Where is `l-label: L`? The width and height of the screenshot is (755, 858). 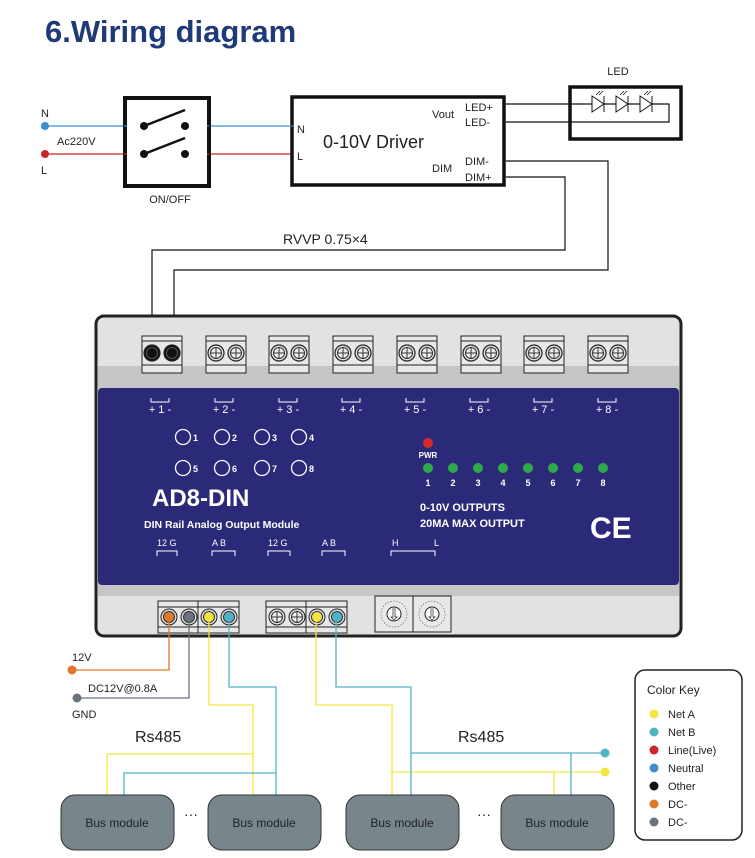
l-label: L is located at coordinates (44, 171).